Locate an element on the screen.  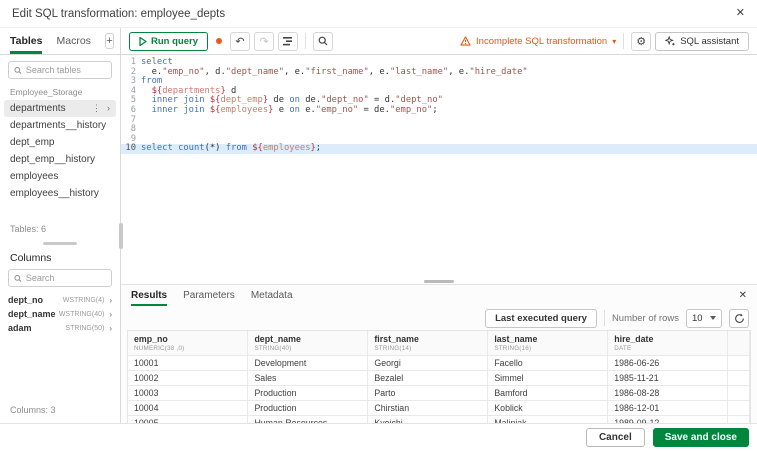
row-spacer is located at coordinates (738, 363).